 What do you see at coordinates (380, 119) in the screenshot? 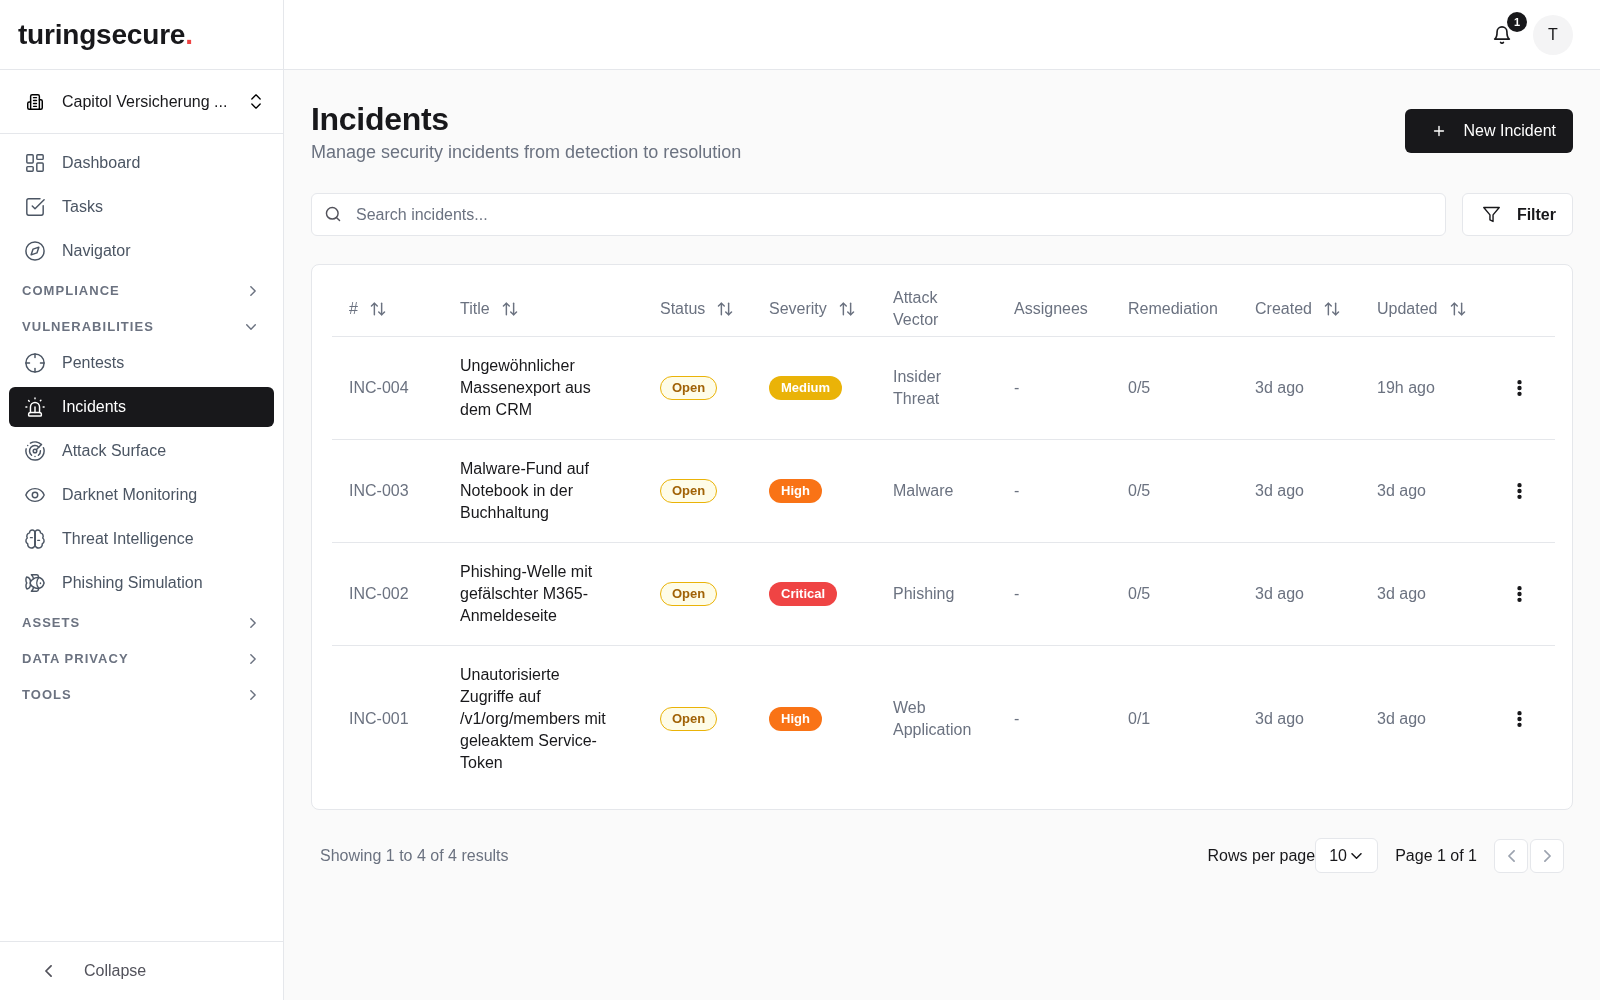
I see `page-title: Incidents` at bounding box center [380, 119].